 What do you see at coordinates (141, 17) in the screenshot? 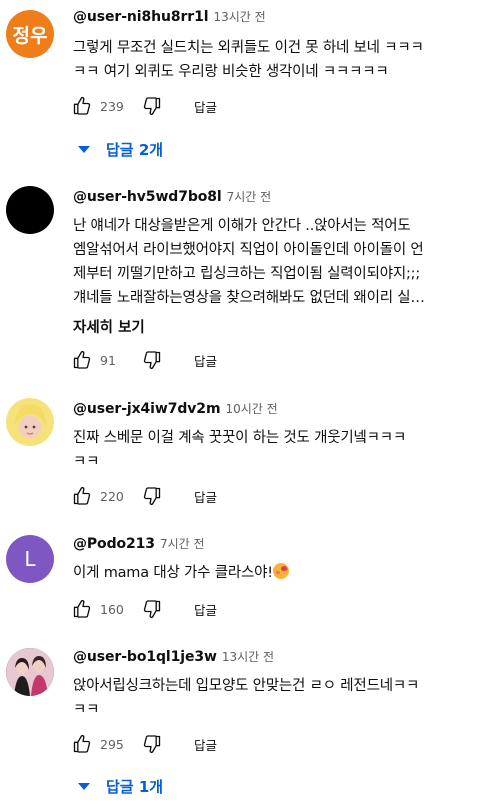
I see `user-handle: @user-ni8hu8rr1l` at bounding box center [141, 17].